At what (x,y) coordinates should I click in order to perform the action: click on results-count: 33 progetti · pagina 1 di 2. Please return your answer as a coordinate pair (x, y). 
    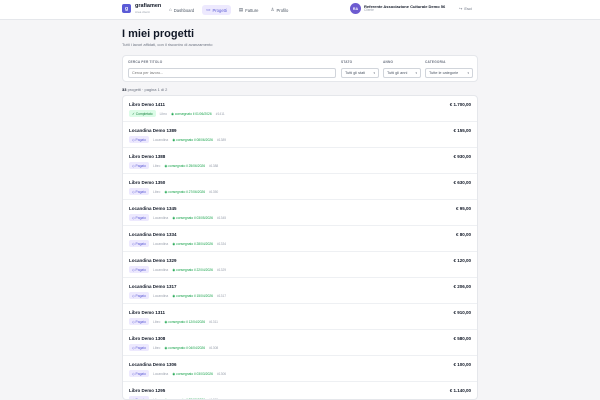
    Looking at the image, I should click on (144, 89).